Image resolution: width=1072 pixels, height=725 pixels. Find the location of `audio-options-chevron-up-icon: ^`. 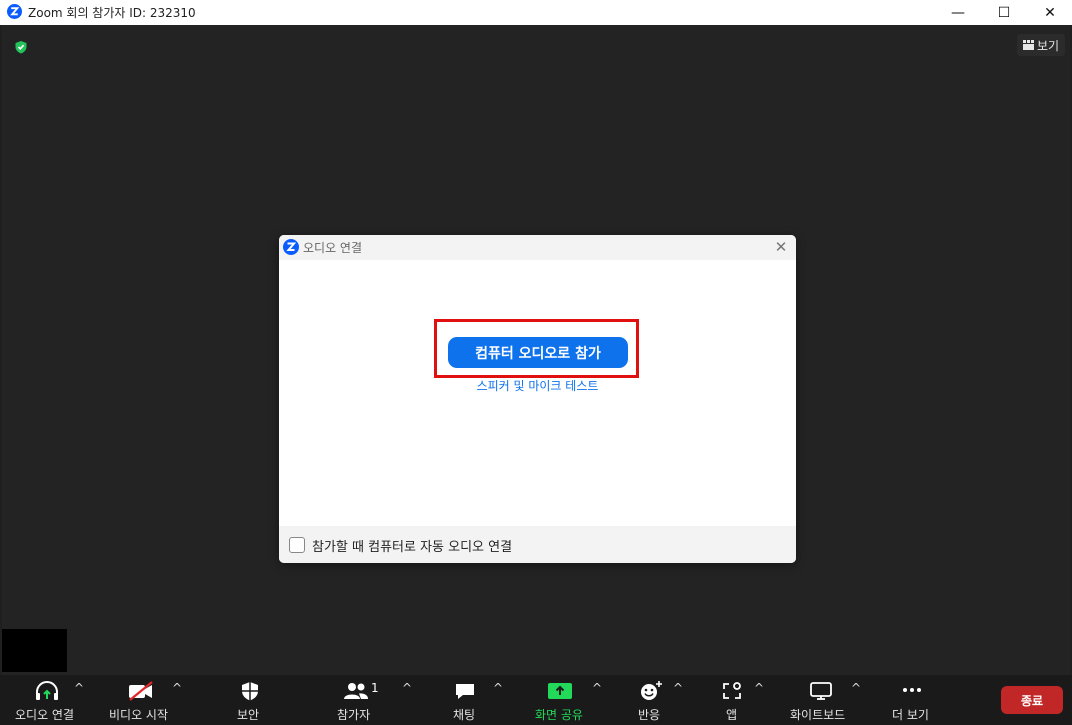

audio-options-chevron-up-icon: ^ is located at coordinates (79, 688).